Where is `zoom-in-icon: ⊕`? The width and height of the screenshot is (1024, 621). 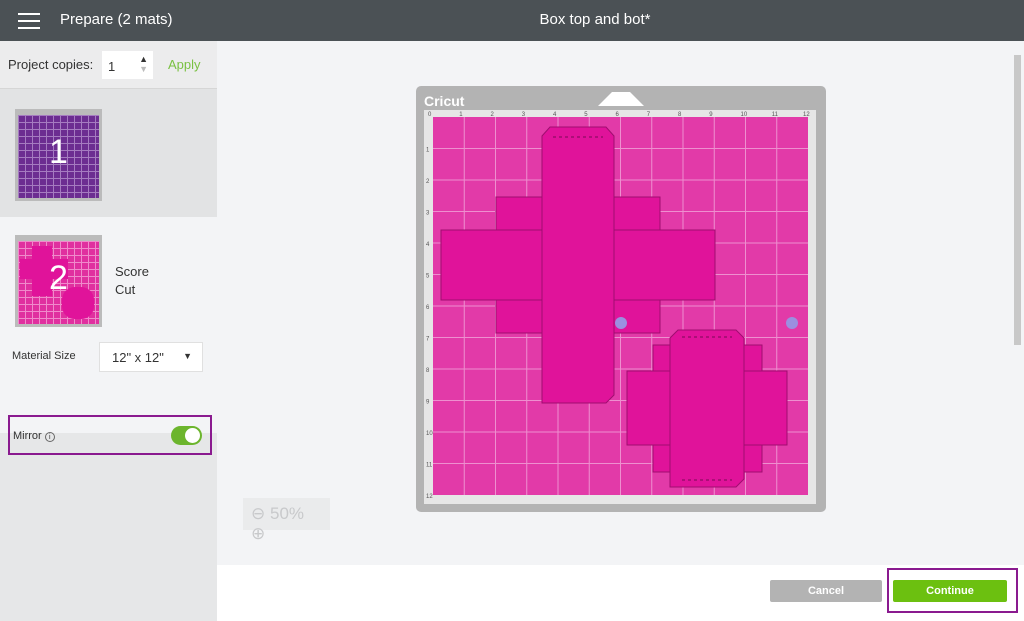 zoom-in-icon: ⊕ is located at coordinates (258, 533).